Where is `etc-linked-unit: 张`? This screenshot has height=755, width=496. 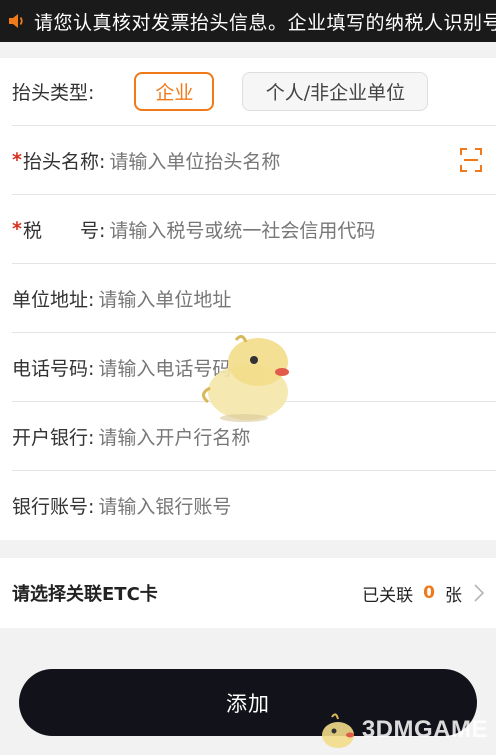
etc-linked-unit: 张 is located at coordinates (453, 595).